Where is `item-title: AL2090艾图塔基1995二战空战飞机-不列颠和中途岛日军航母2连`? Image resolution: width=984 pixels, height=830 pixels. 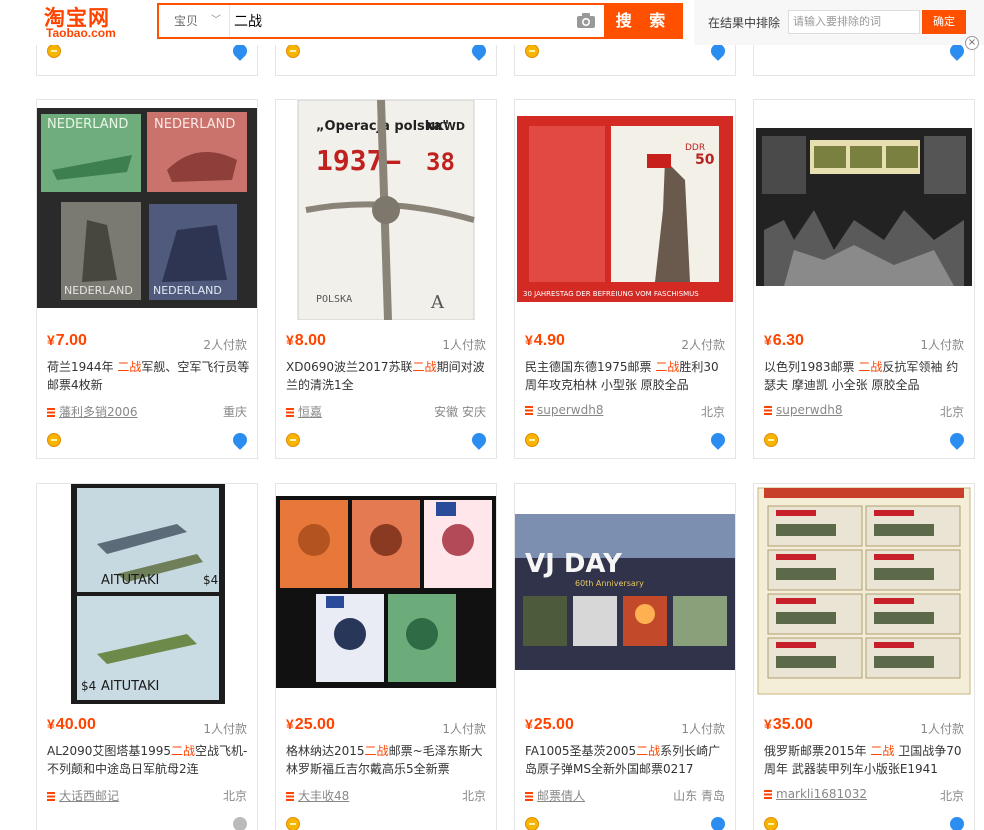 item-title: AL2090艾图塔基1995二战空战飞机-不列颠和中途岛日军航母2连 is located at coordinates (149, 760).